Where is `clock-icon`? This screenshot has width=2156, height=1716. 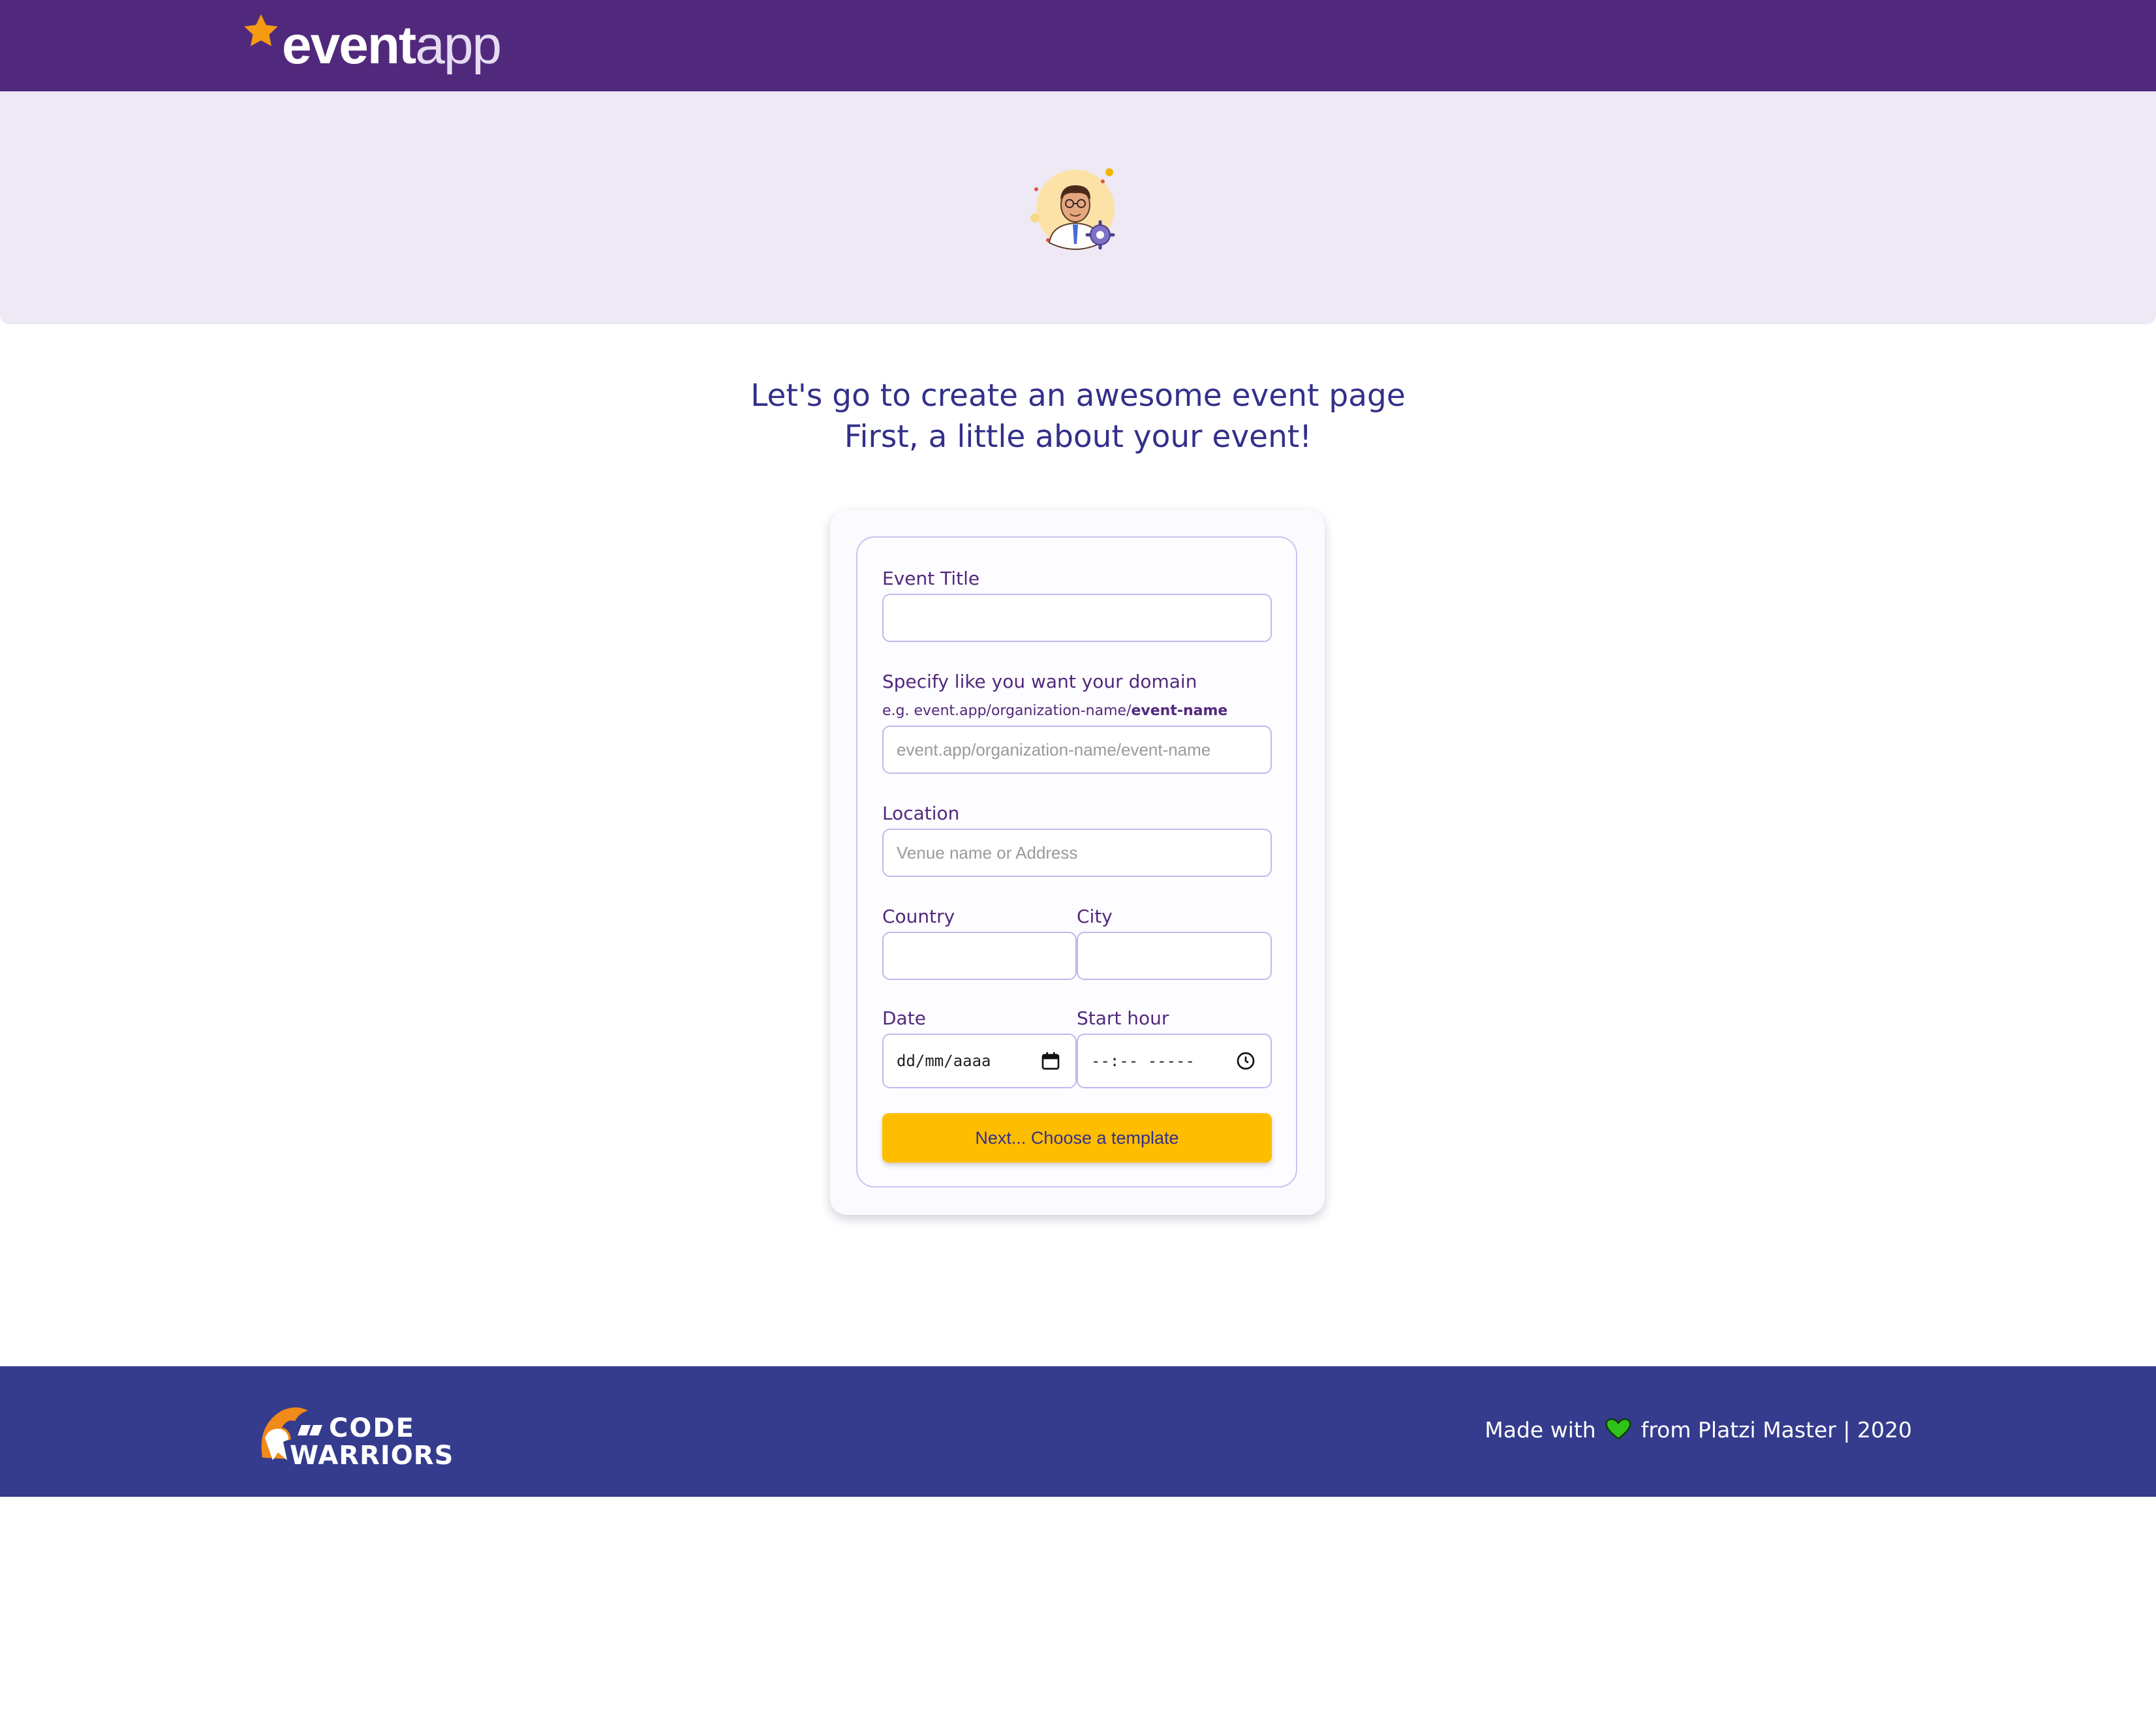
clock-icon is located at coordinates (1246, 1061).